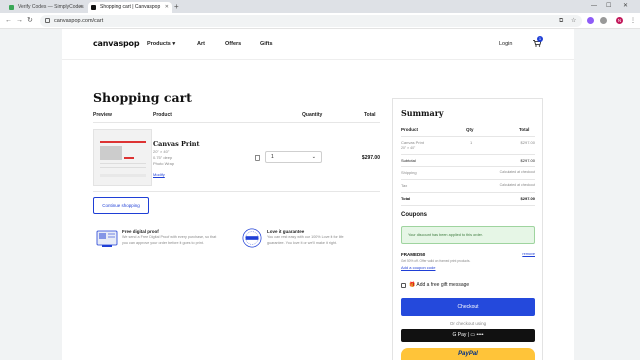 The width and height of the screenshot is (640, 360). I want to click on product-depth: 0.75" deep, so click(163, 157).